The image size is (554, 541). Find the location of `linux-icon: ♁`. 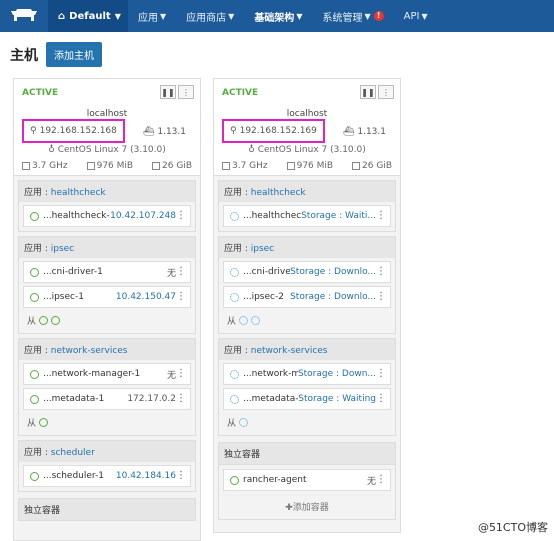

linux-icon: ♁ is located at coordinates (51, 150).